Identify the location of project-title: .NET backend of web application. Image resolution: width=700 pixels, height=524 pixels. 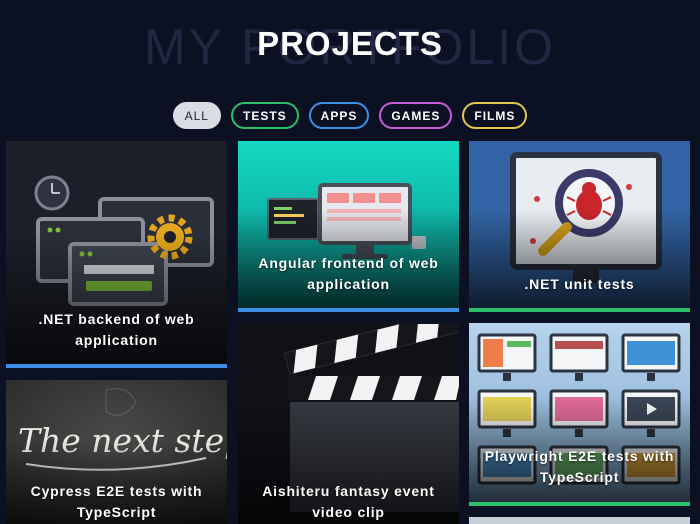
(116, 329).